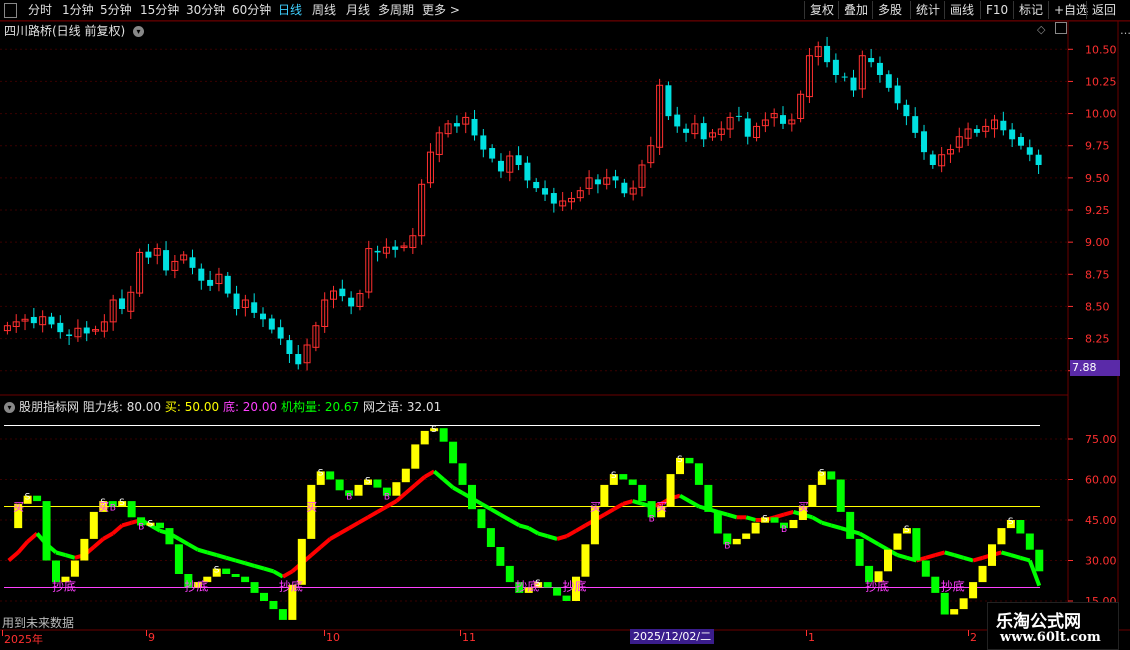 The width and height of the screenshot is (1130, 650). Describe the element at coordinates (672, 636) in the screenshot. I see `cursor-date: 2025/12/02/二` at that location.